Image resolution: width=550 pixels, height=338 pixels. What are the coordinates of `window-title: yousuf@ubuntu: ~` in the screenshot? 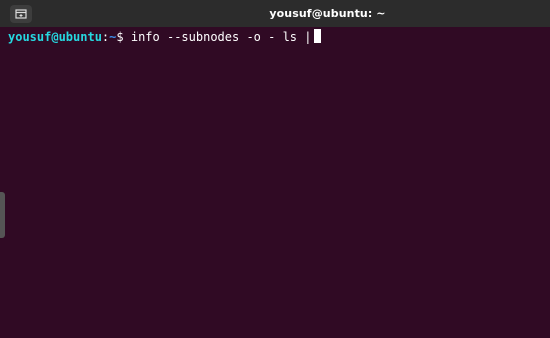 It's located at (327, 13).